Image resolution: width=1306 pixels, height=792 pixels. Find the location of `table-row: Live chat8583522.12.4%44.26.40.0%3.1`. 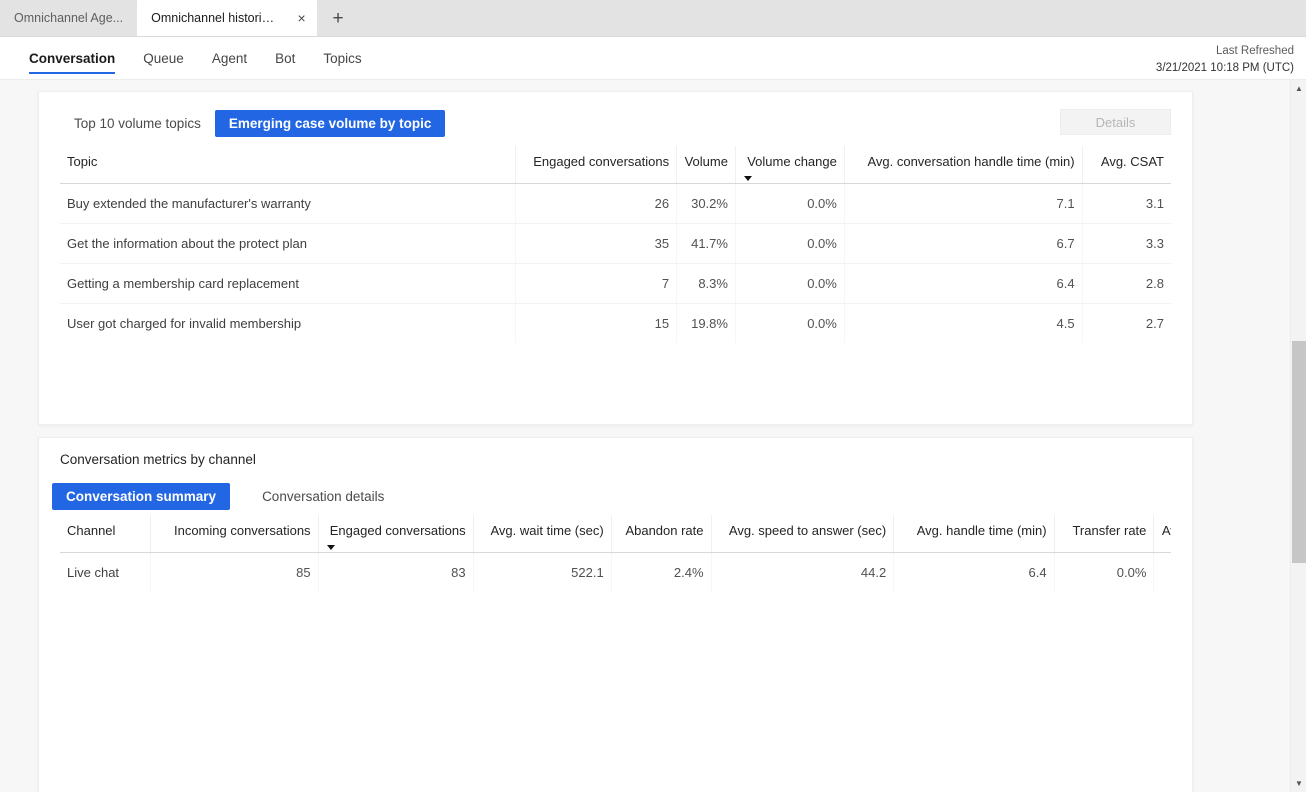

table-row: Live chat8583522.12.4%44.26.40.0%3.1 is located at coordinates (615, 572).